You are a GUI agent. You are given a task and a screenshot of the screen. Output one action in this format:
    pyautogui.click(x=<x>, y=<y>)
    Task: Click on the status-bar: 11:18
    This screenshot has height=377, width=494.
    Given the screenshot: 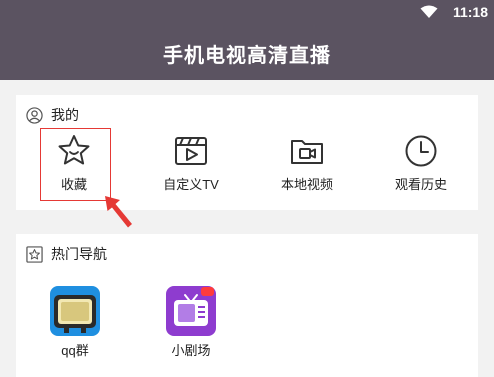 What is the action you would take?
    pyautogui.click(x=247, y=12)
    